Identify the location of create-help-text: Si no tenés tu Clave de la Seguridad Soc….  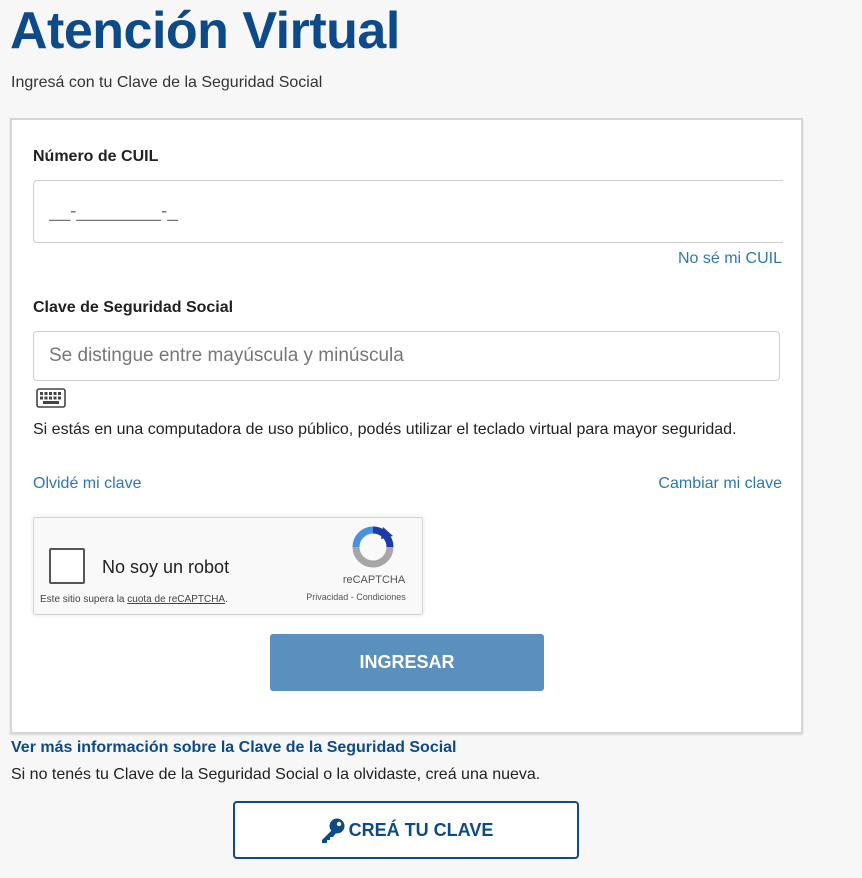
(276, 774).